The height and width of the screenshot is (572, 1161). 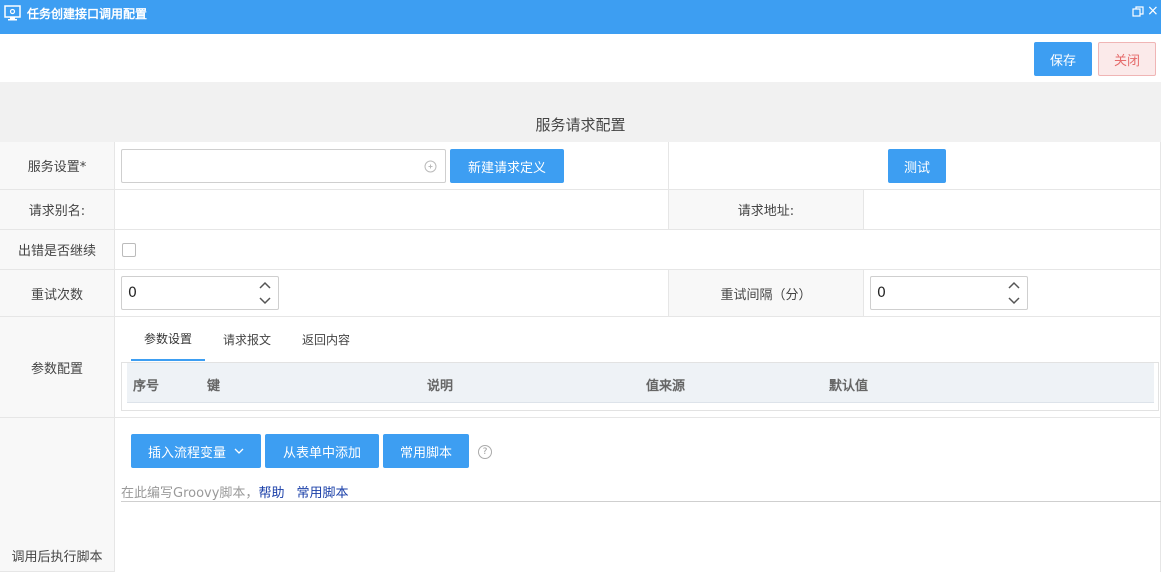 What do you see at coordinates (186, 453) in the screenshot?
I see `insert-process-variable-label: 插入流程变量` at bounding box center [186, 453].